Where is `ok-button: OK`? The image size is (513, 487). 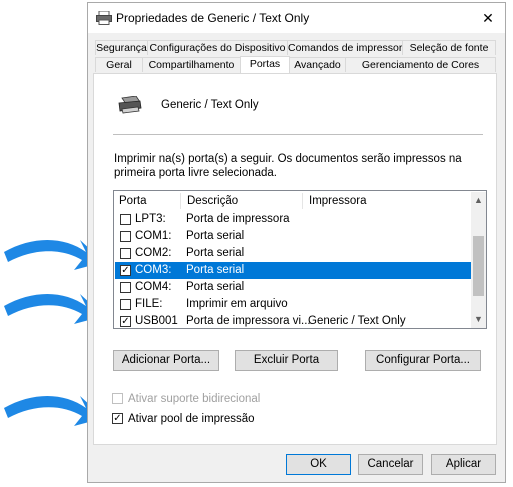
ok-button: OK is located at coordinates (318, 464).